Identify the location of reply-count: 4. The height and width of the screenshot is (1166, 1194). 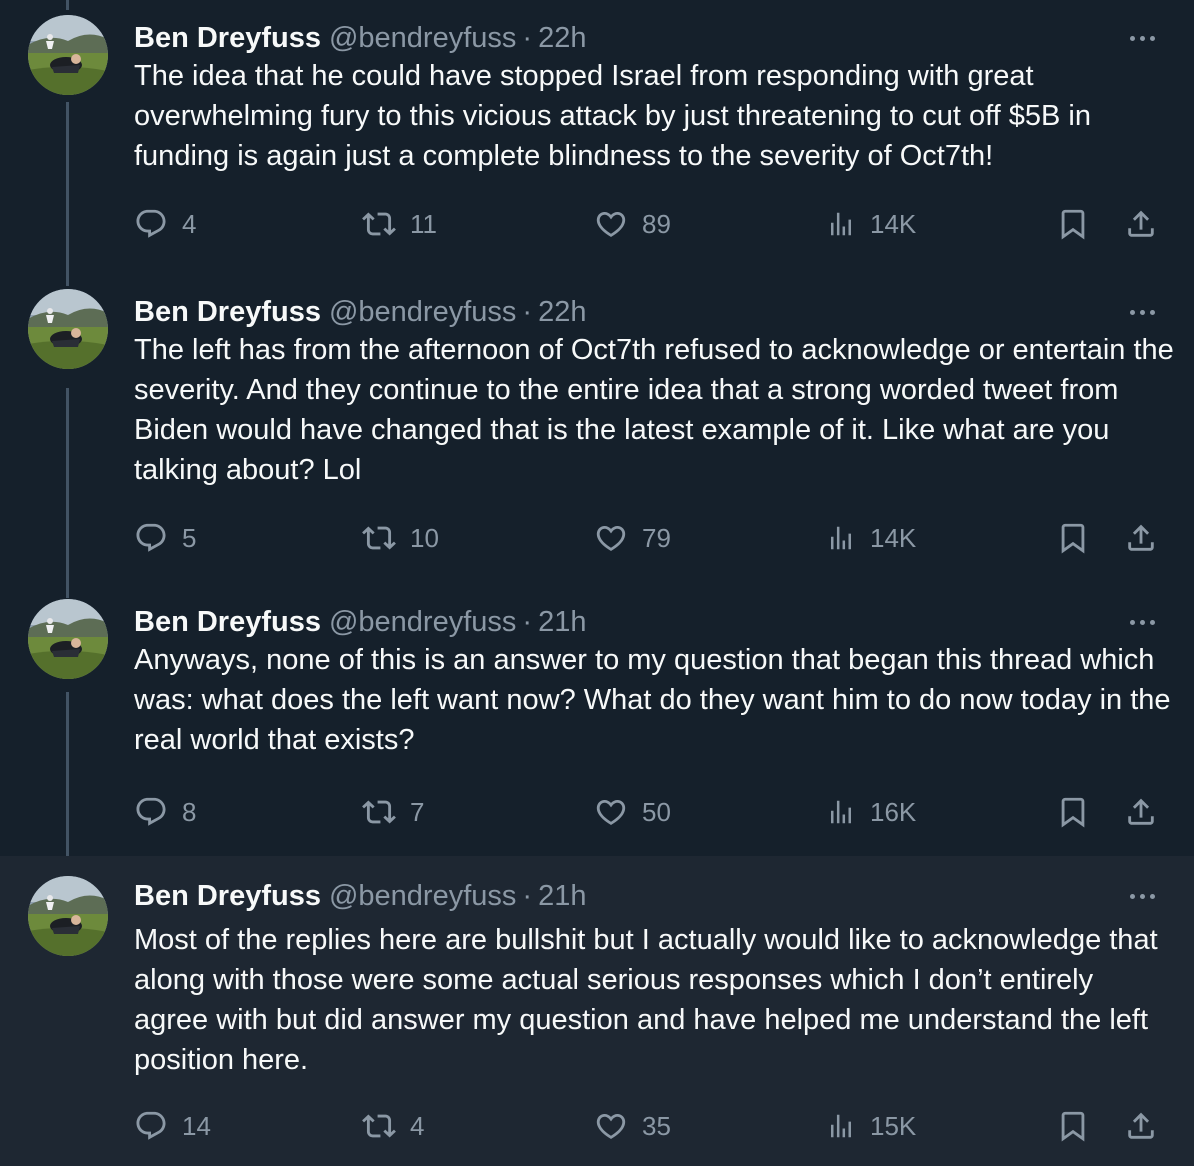
(189, 223).